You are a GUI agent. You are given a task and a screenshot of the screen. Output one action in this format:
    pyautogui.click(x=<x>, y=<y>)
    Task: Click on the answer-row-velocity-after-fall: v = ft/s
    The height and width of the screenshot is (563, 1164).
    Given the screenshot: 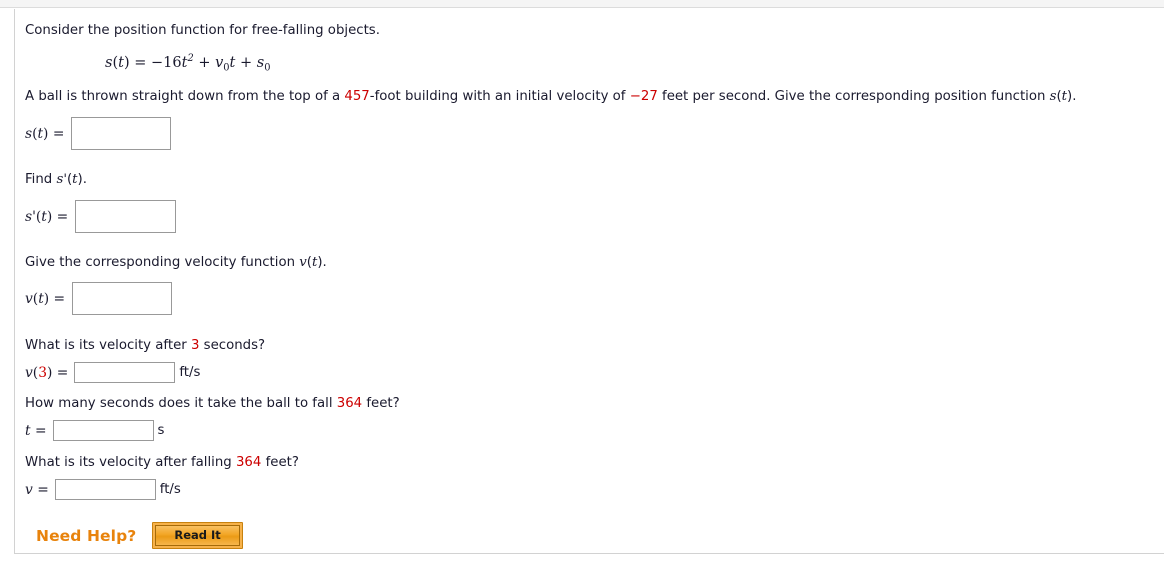 What is the action you would take?
    pyautogui.click(x=103, y=489)
    